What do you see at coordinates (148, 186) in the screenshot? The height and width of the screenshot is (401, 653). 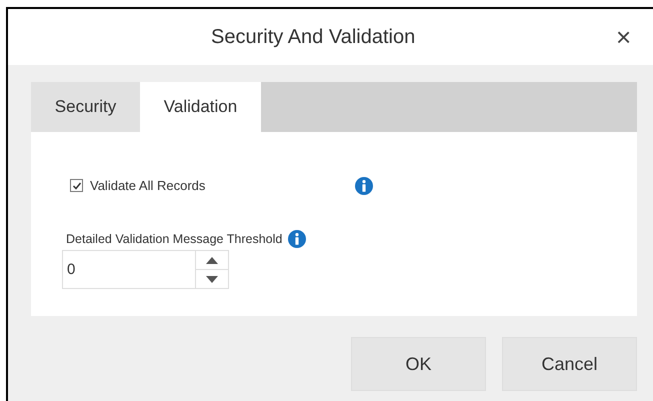 I see `checkbox-label: Validate All Records` at bounding box center [148, 186].